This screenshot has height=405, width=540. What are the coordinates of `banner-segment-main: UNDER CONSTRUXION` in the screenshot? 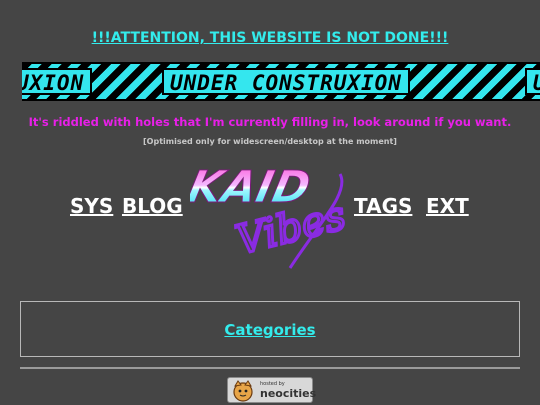 It's located at (286, 81).